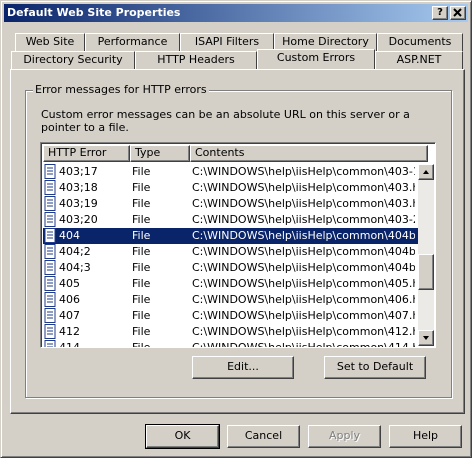 The height and width of the screenshot is (458, 472). Describe the element at coordinates (69, 344) in the screenshot. I see `cell-http-error: 414` at that location.